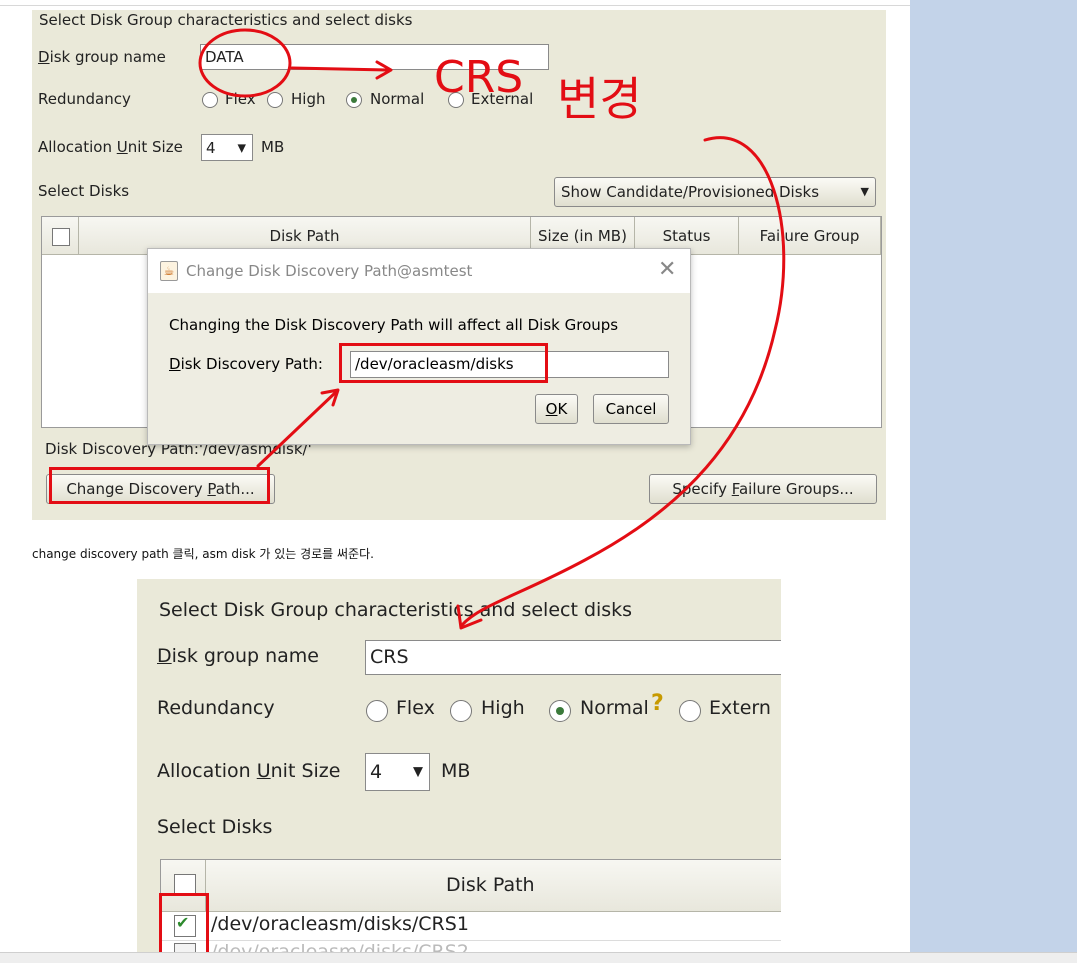 The image size is (1077, 963). I want to click on annotation-korean-text: 변경, so click(599, 99).